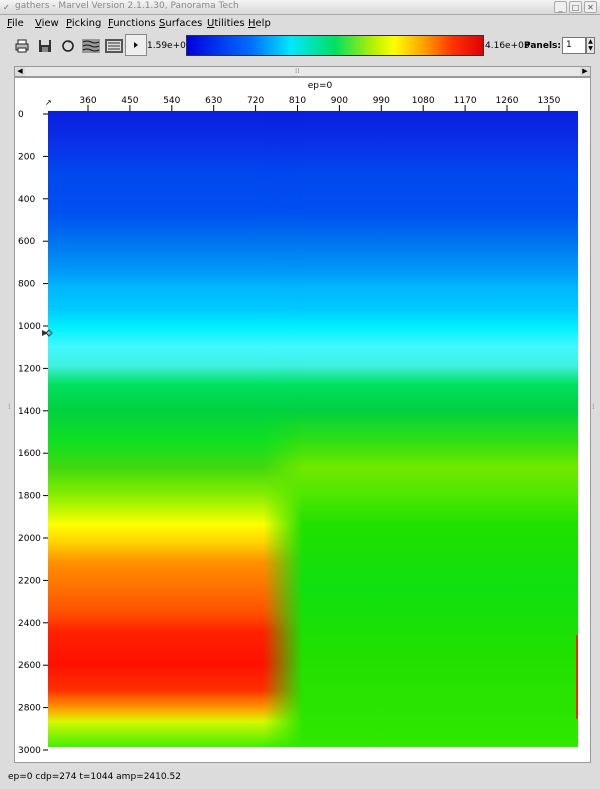  I want to click on colorbar-min-label: 1.59e+03, so click(169, 46).